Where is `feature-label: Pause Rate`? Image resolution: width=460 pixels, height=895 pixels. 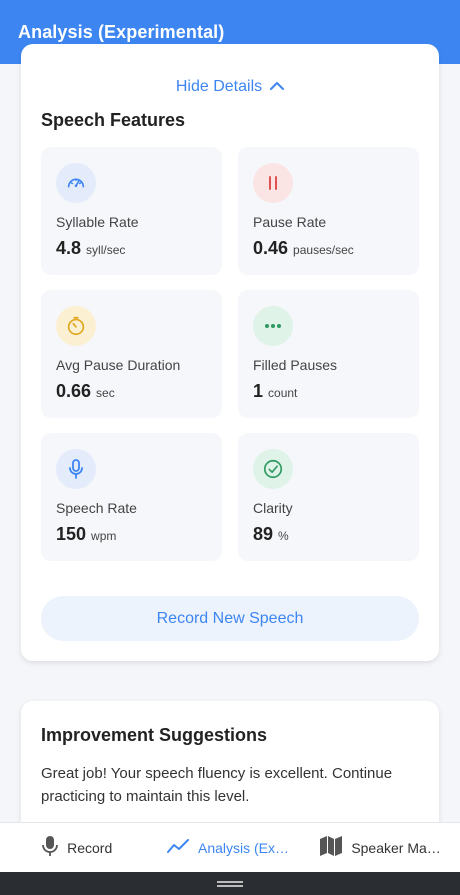 feature-label: Pause Rate is located at coordinates (290, 222).